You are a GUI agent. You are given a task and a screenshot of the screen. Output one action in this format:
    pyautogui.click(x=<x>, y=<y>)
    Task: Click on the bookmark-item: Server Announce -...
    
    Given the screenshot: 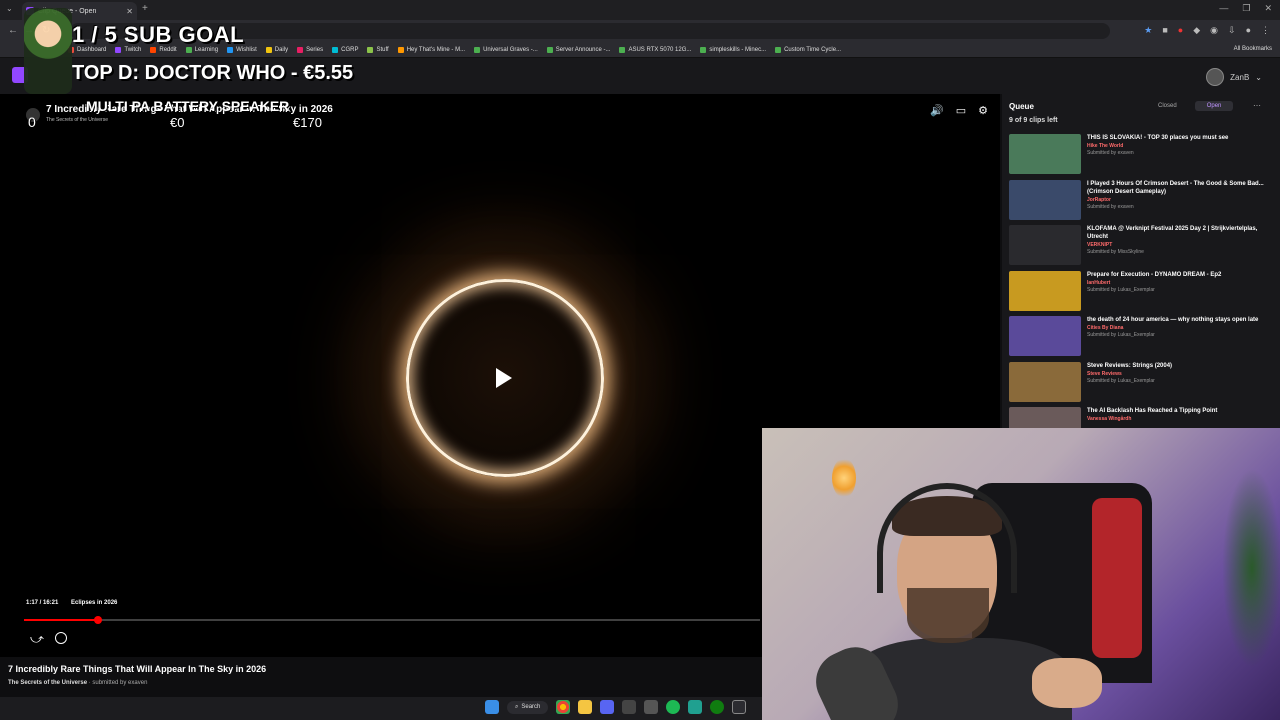 What is the action you would take?
    pyautogui.click(x=578, y=49)
    